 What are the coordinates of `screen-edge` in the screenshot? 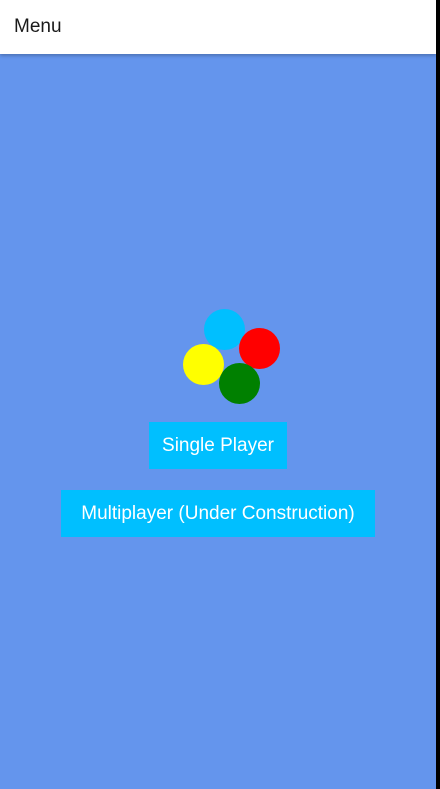 It's located at (438, 394).